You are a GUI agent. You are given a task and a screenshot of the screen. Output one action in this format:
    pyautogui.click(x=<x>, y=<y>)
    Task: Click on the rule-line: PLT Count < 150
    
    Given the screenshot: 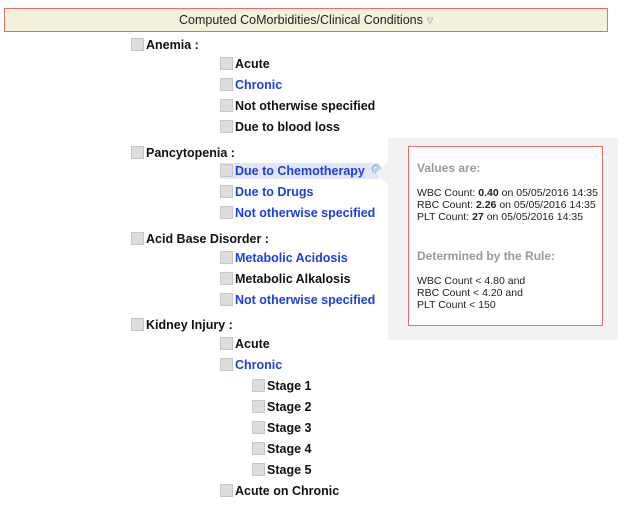 What is the action you would take?
    pyautogui.click(x=456, y=305)
    